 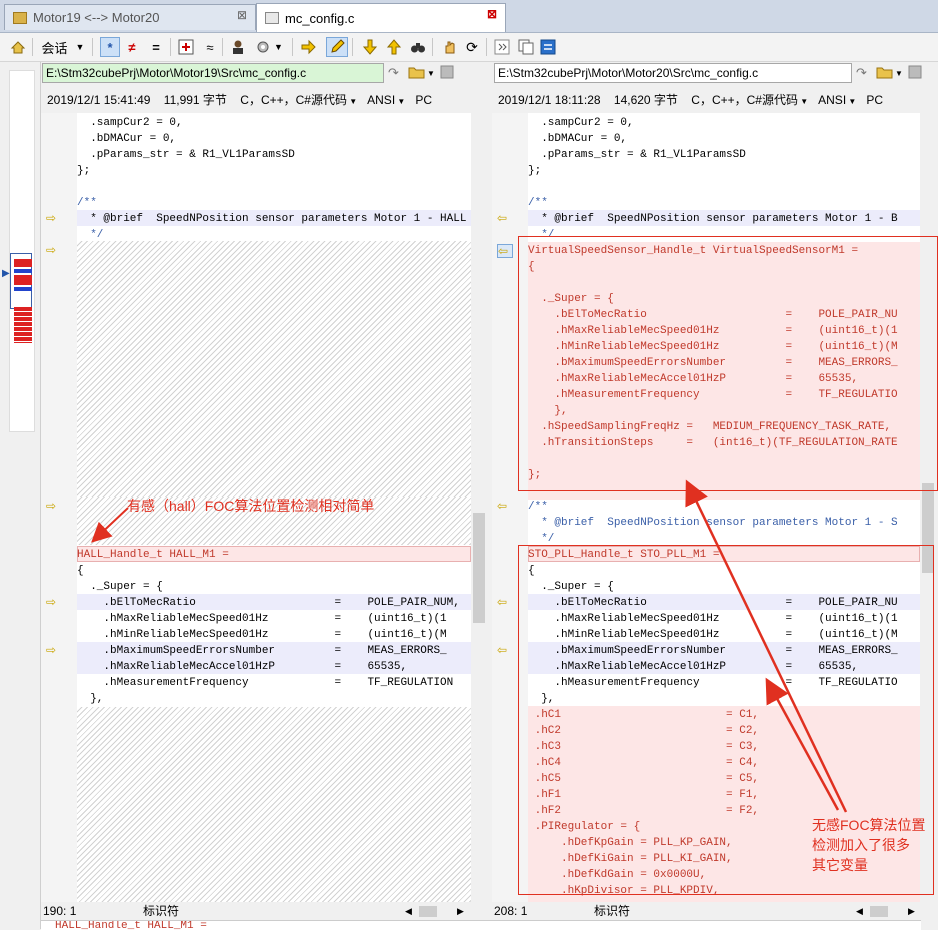 What do you see at coordinates (60, 911) in the screenshot?
I see `cursor-position: 190: 1` at bounding box center [60, 911].